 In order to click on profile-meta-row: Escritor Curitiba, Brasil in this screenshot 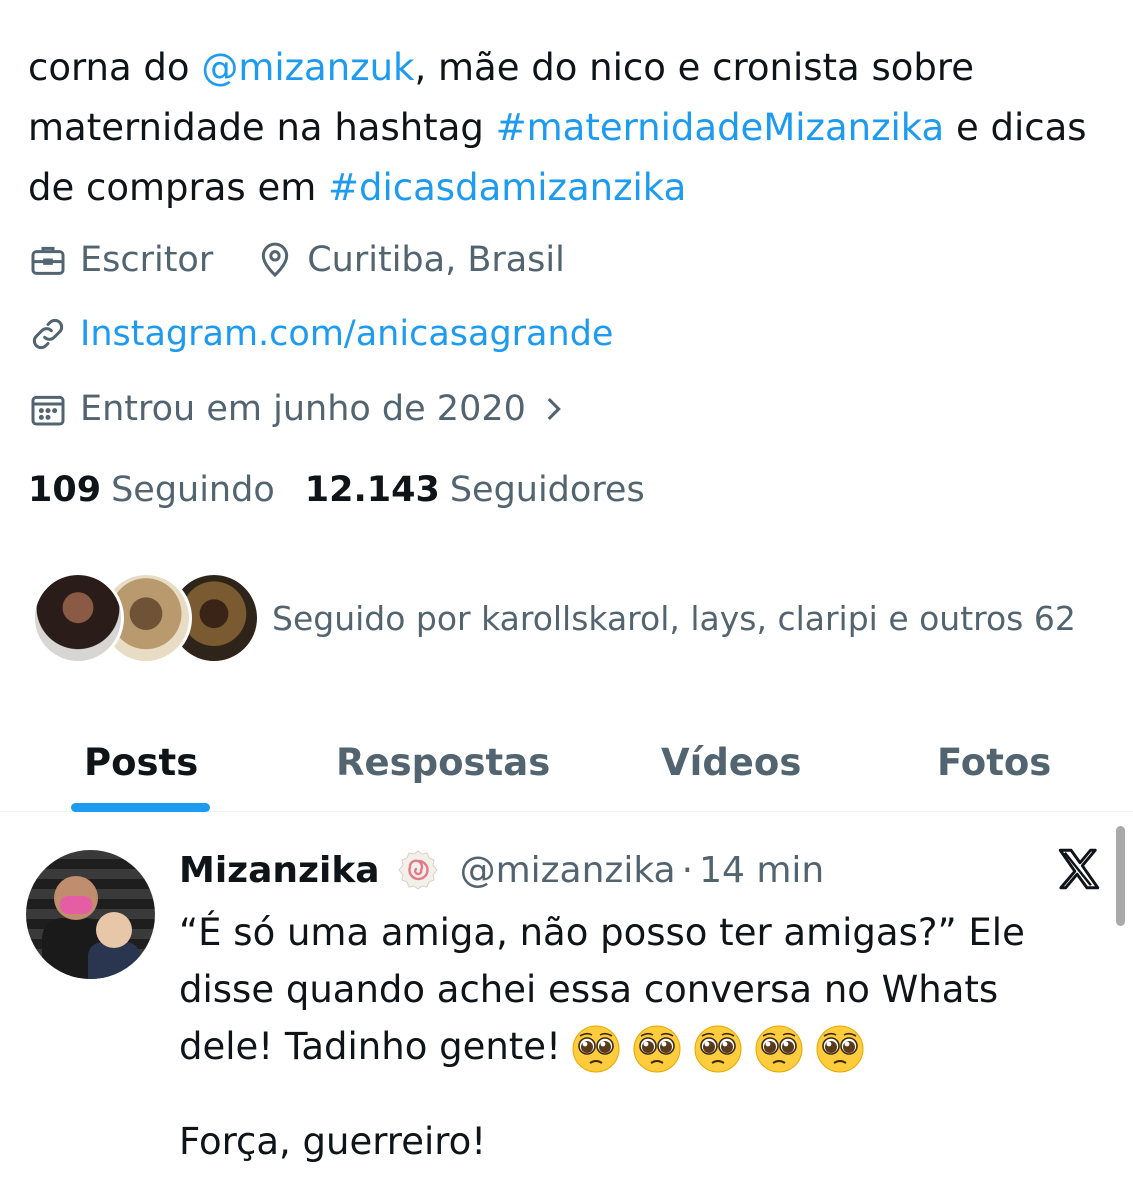, I will do `click(317, 260)`.